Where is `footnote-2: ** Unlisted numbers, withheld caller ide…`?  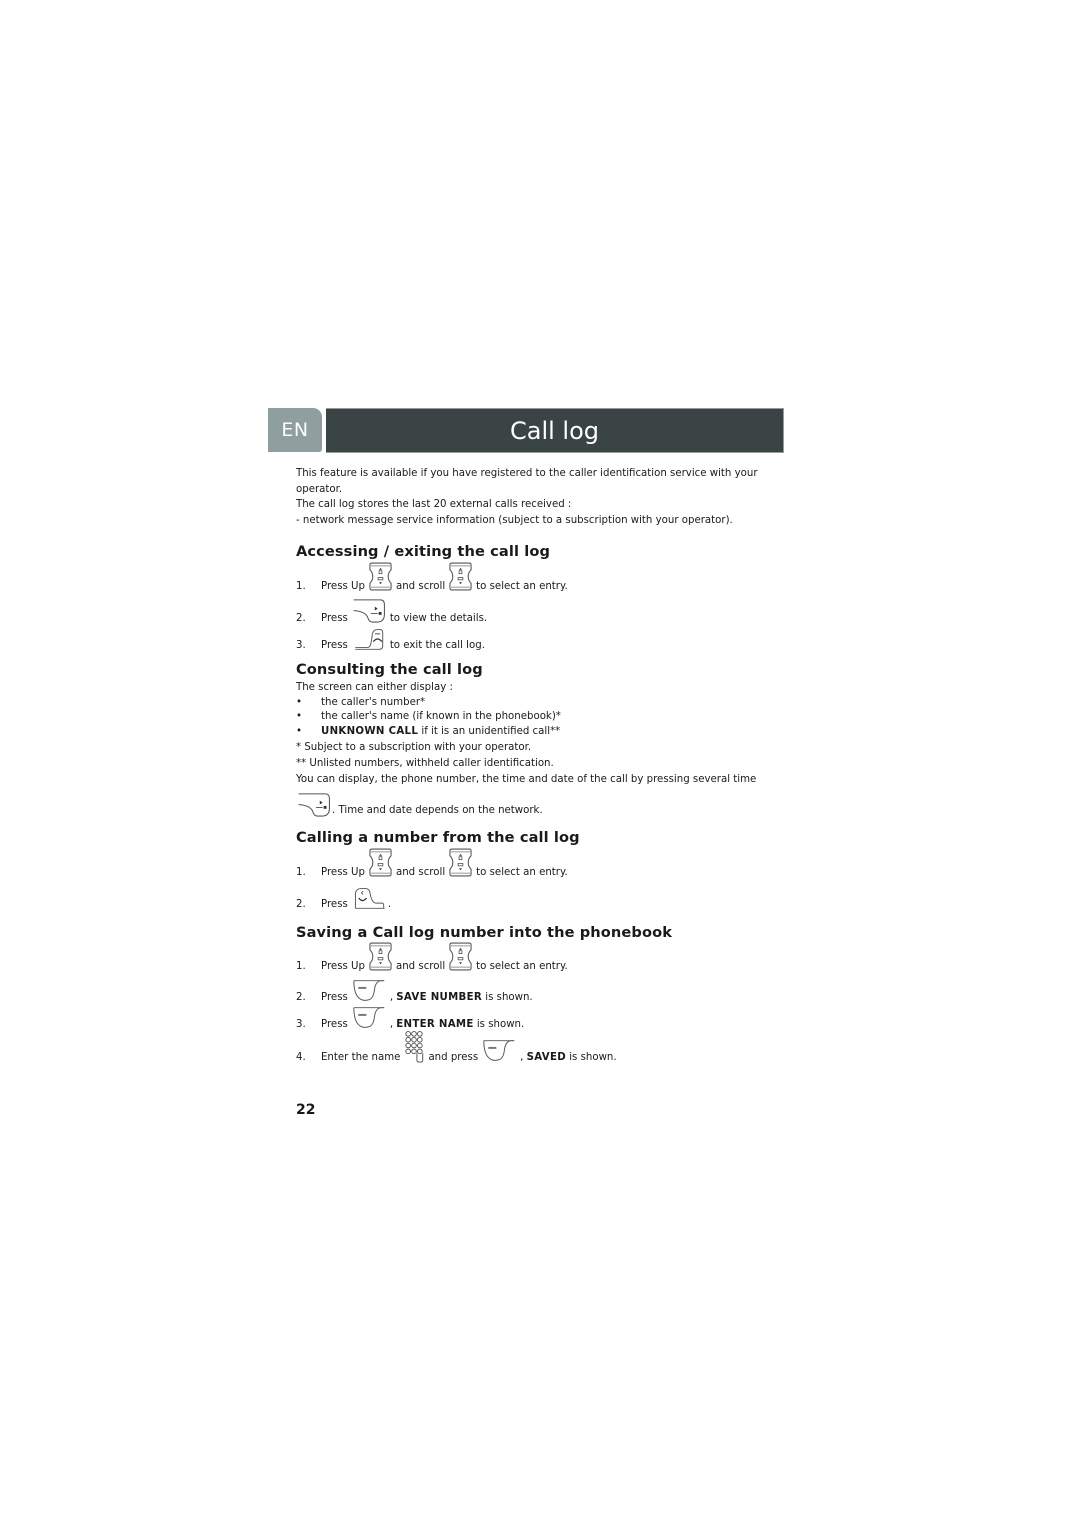 footnote-2: ** Unlisted numbers, withheld caller ide… is located at coordinates (425, 763).